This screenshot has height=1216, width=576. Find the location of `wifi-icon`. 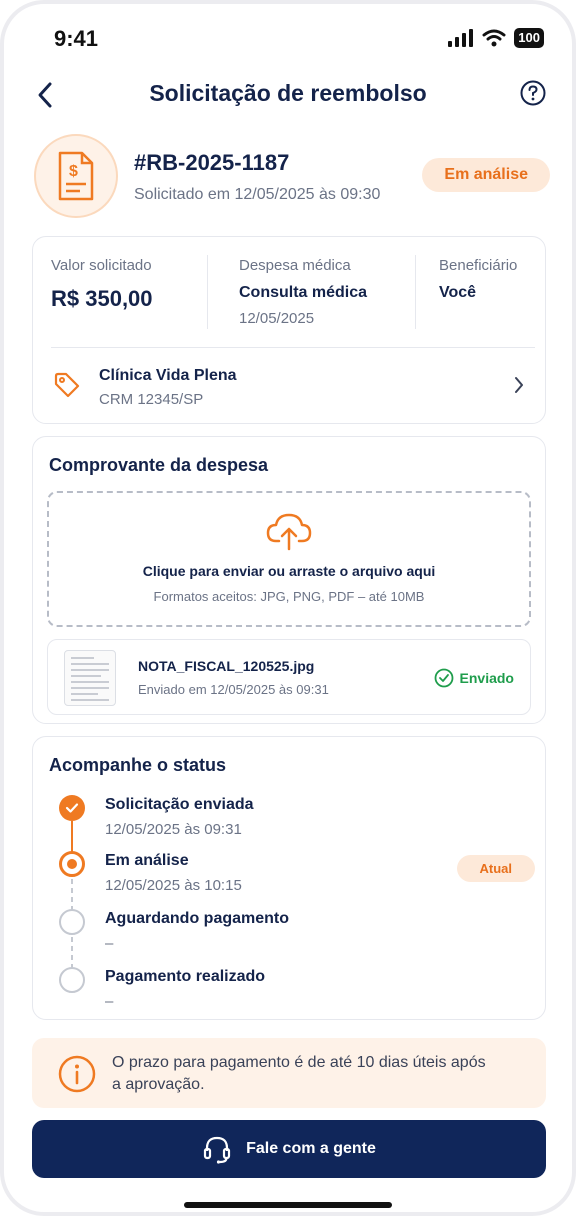

wifi-icon is located at coordinates (494, 38).